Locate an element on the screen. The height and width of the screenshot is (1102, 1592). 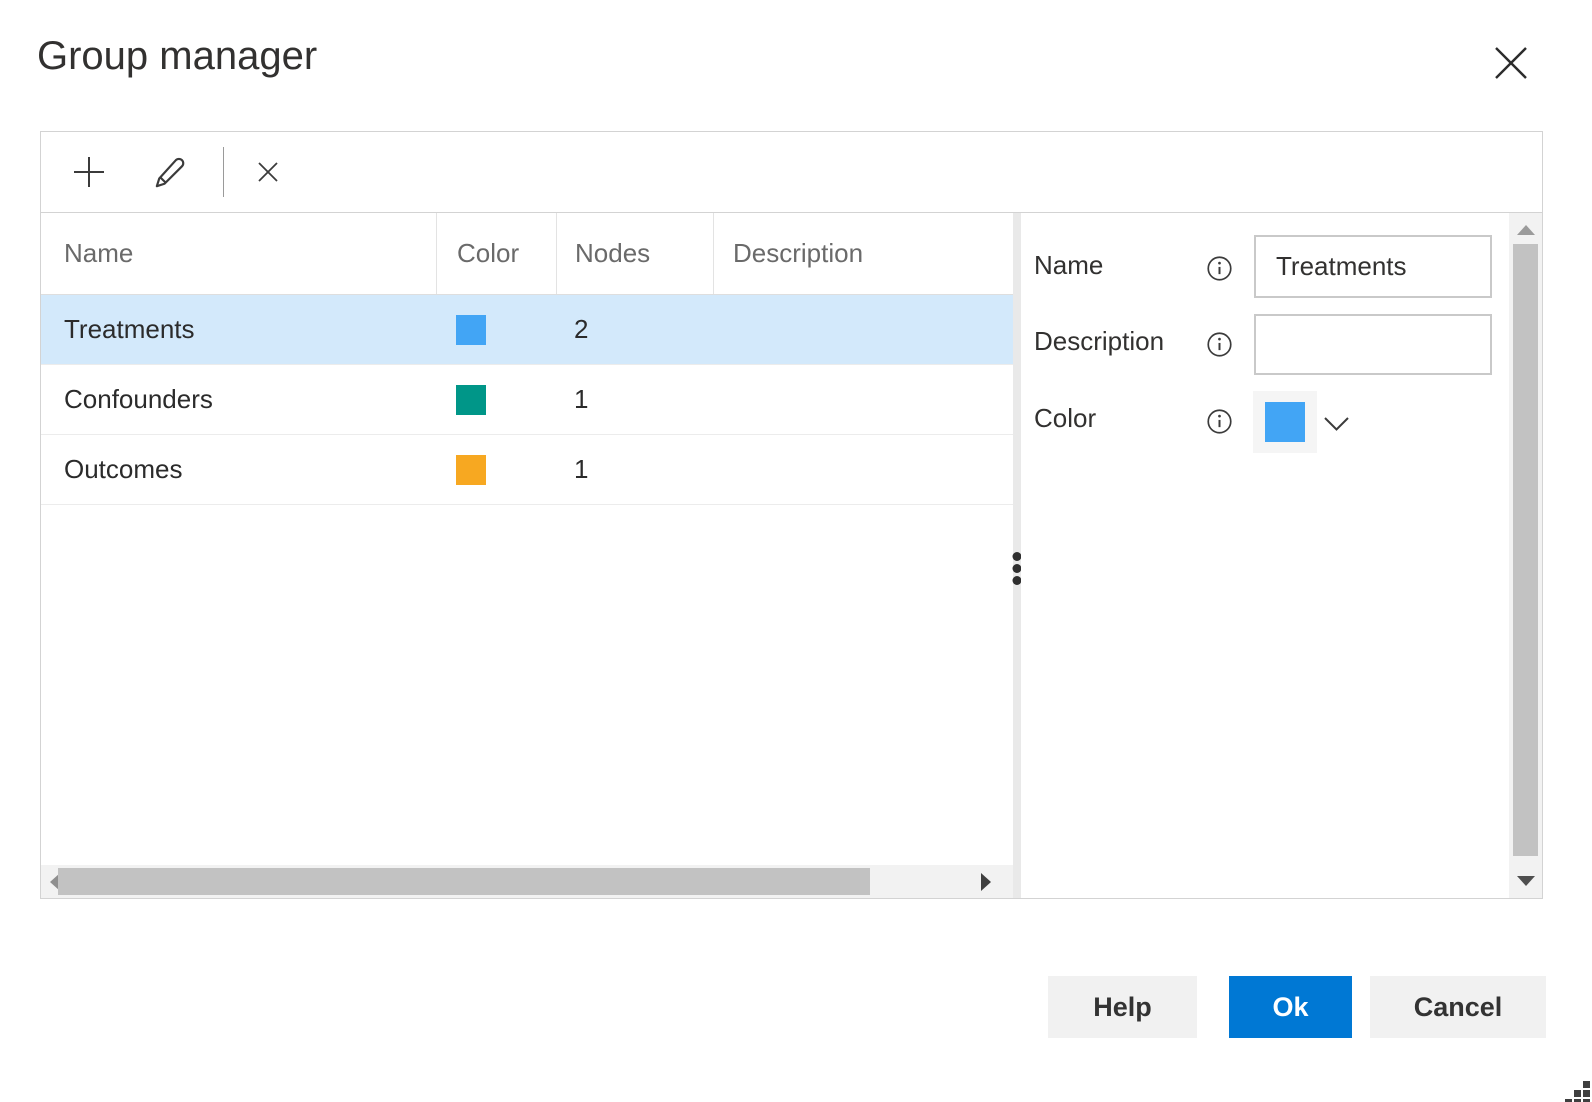
row-name-cell: Confounders is located at coordinates (138, 399).